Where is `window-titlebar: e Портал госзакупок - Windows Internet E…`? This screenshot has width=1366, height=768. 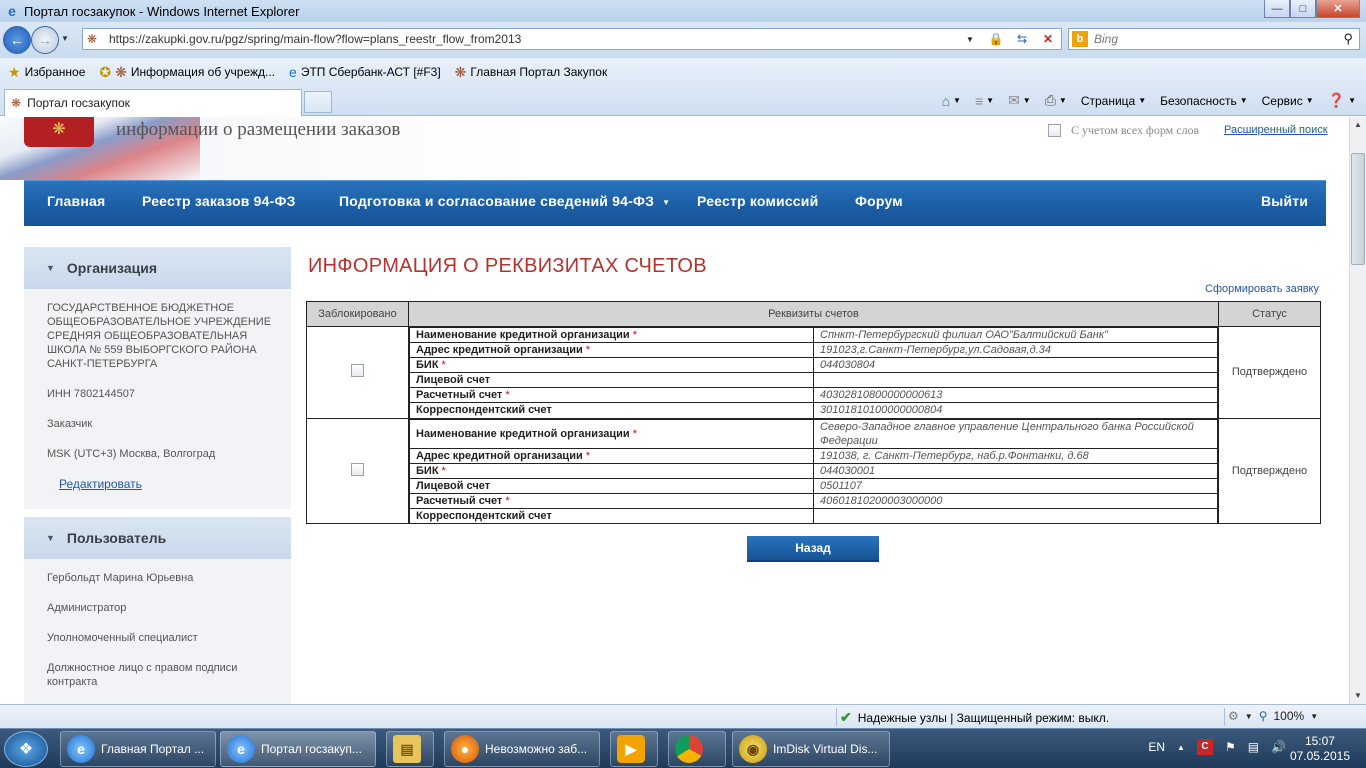 window-titlebar: e Портал госзакупок - Windows Internet E… is located at coordinates (683, 11).